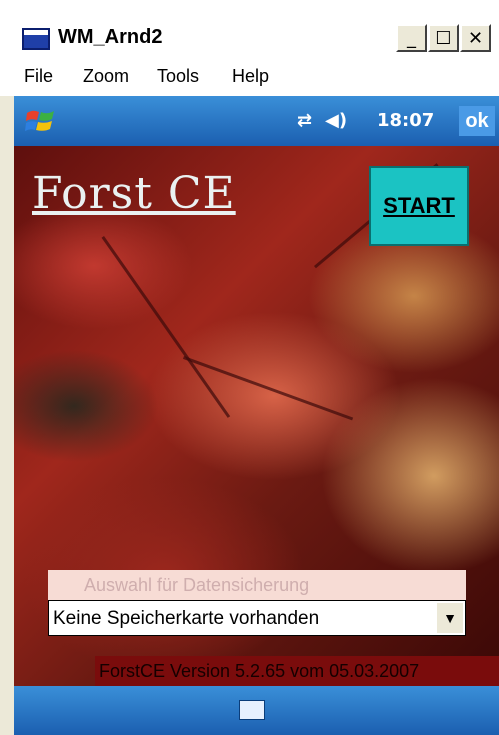  I want to click on window-icon, so click(36, 39).